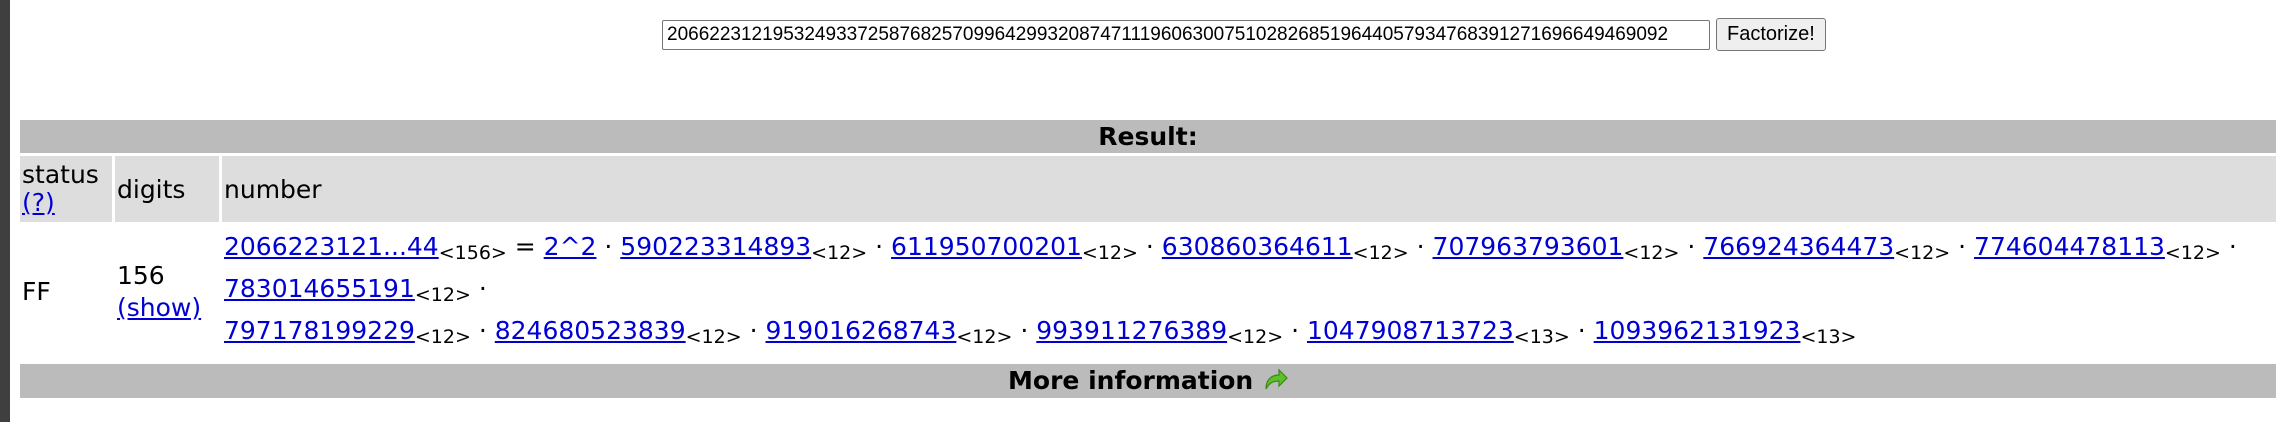  Describe the element at coordinates (861, 330) in the screenshot. I see `factor-link: 919016268743` at that location.